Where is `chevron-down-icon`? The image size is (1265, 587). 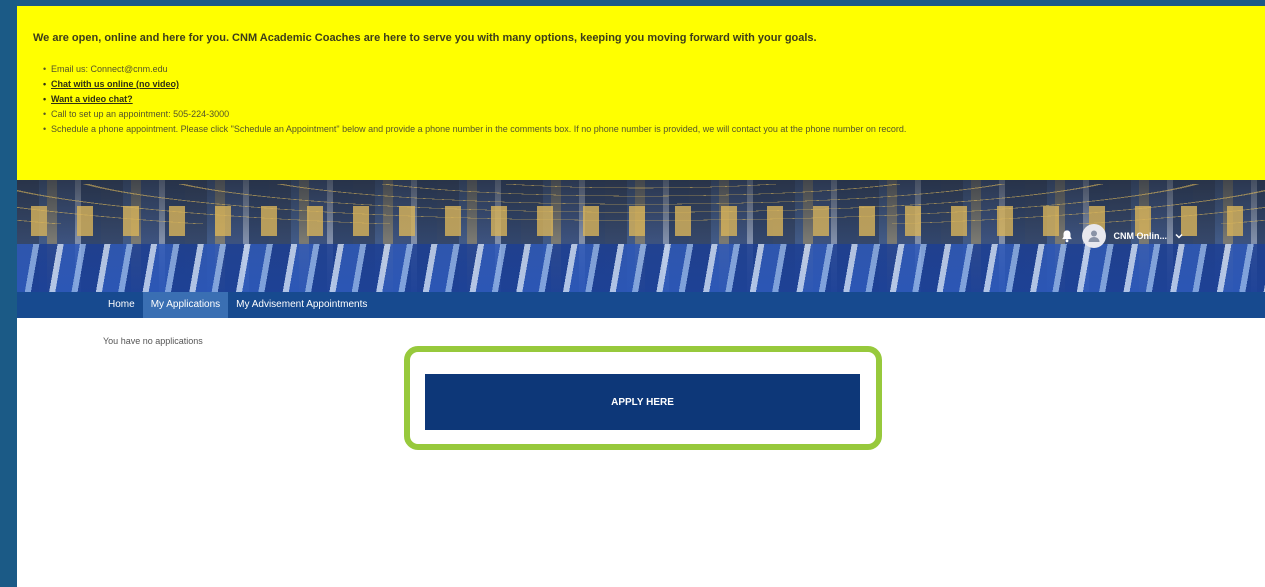
chevron-down-icon is located at coordinates (1179, 236).